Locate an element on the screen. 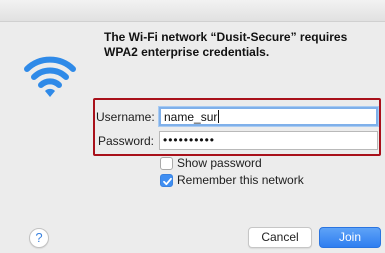  join-button: Join is located at coordinates (350, 237).